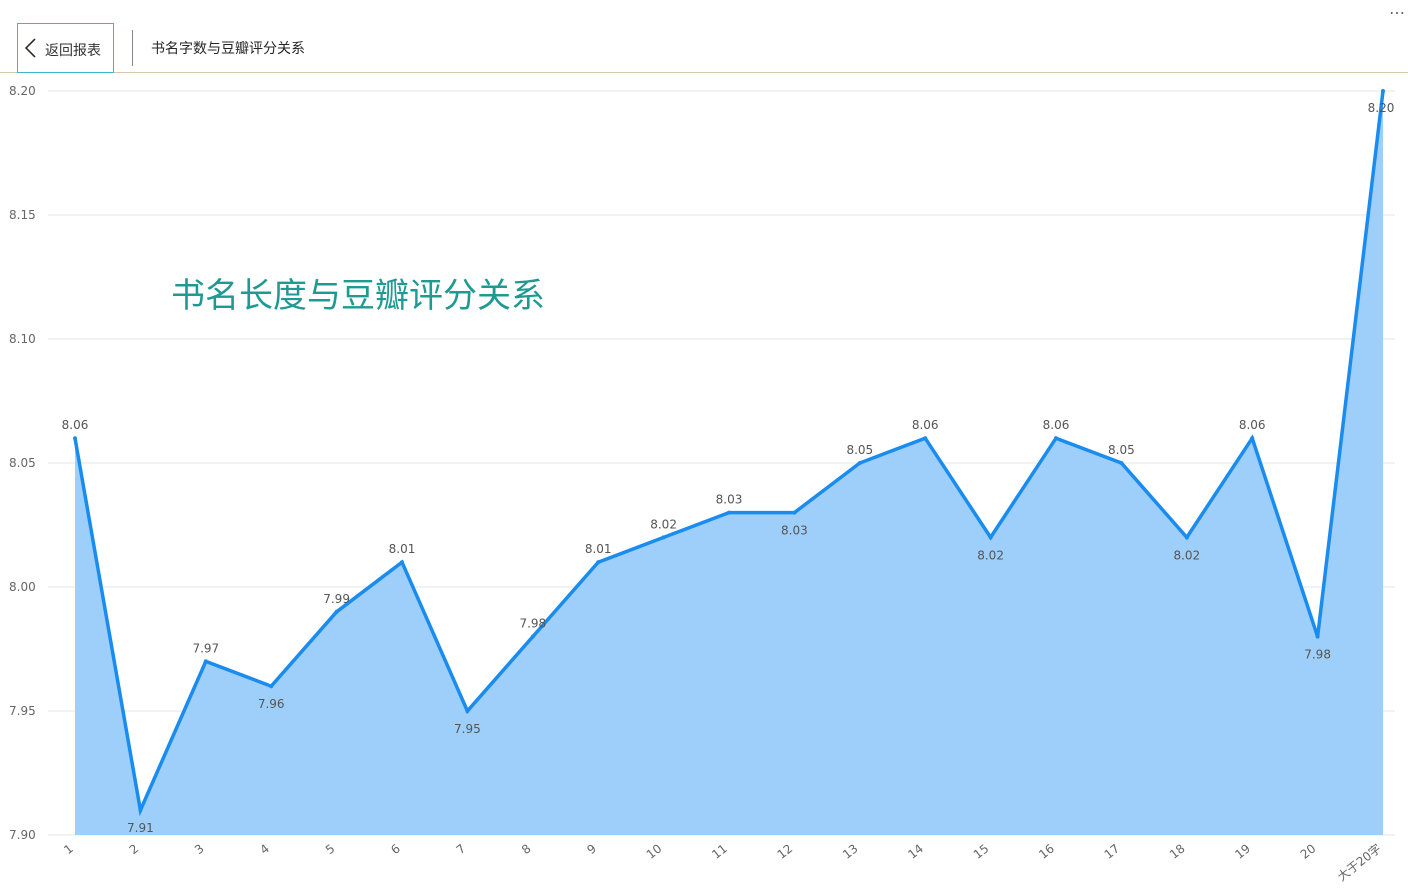 The image size is (1408, 893). I want to click on data-label: 7.96, so click(271, 704).